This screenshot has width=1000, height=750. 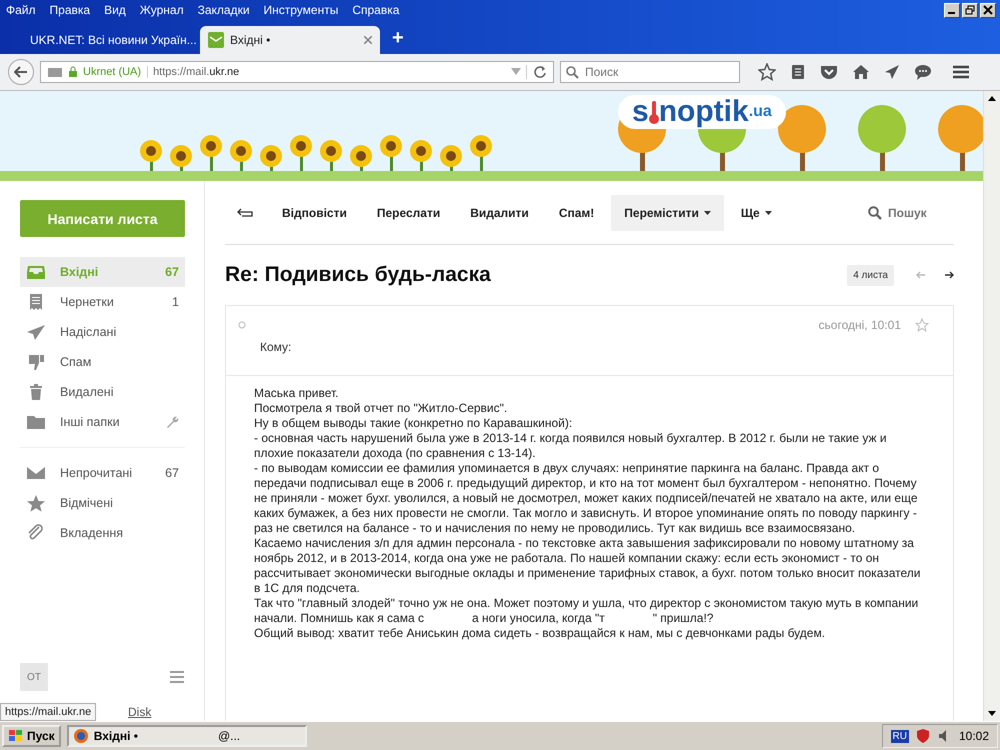 I want to click on filter-item: Непрочитані 67, so click(x=102, y=473).